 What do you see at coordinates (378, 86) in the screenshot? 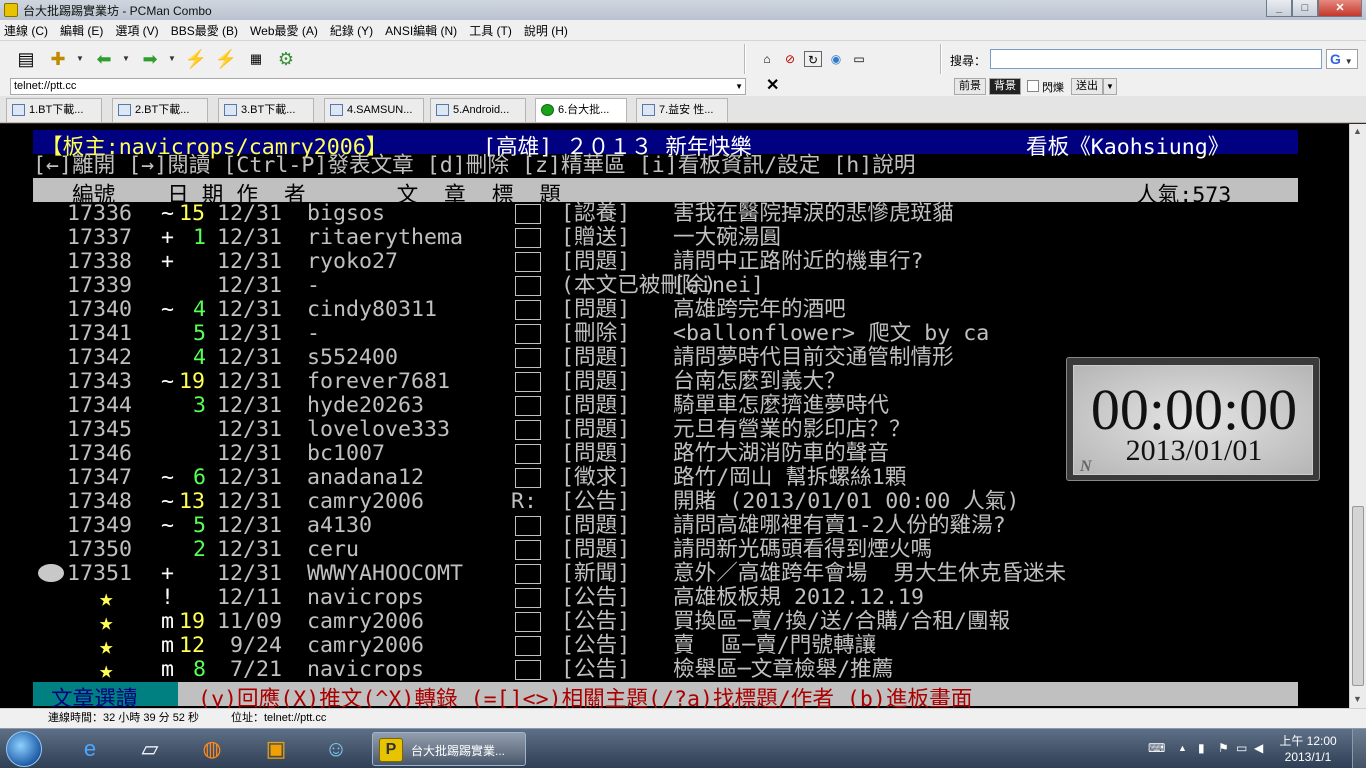
I see `address-input: telnet://ptt.cc ▼` at bounding box center [378, 86].